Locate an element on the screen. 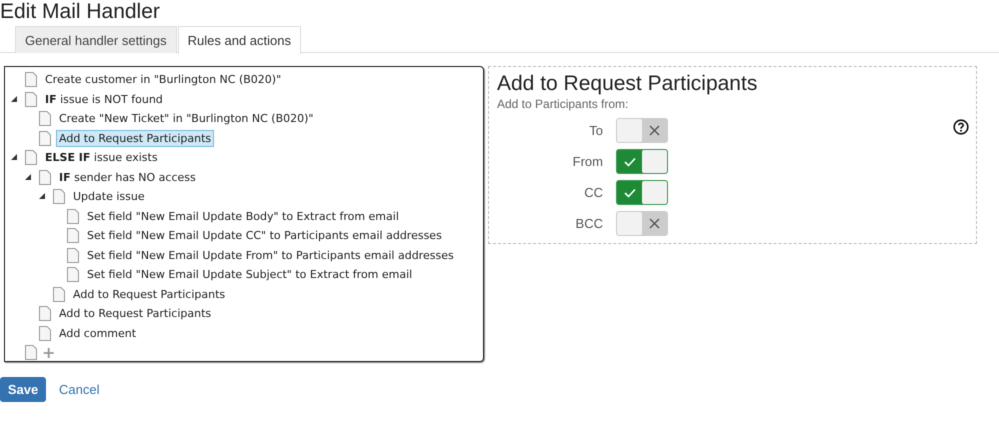  save-button: Save is located at coordinates (23, 389).